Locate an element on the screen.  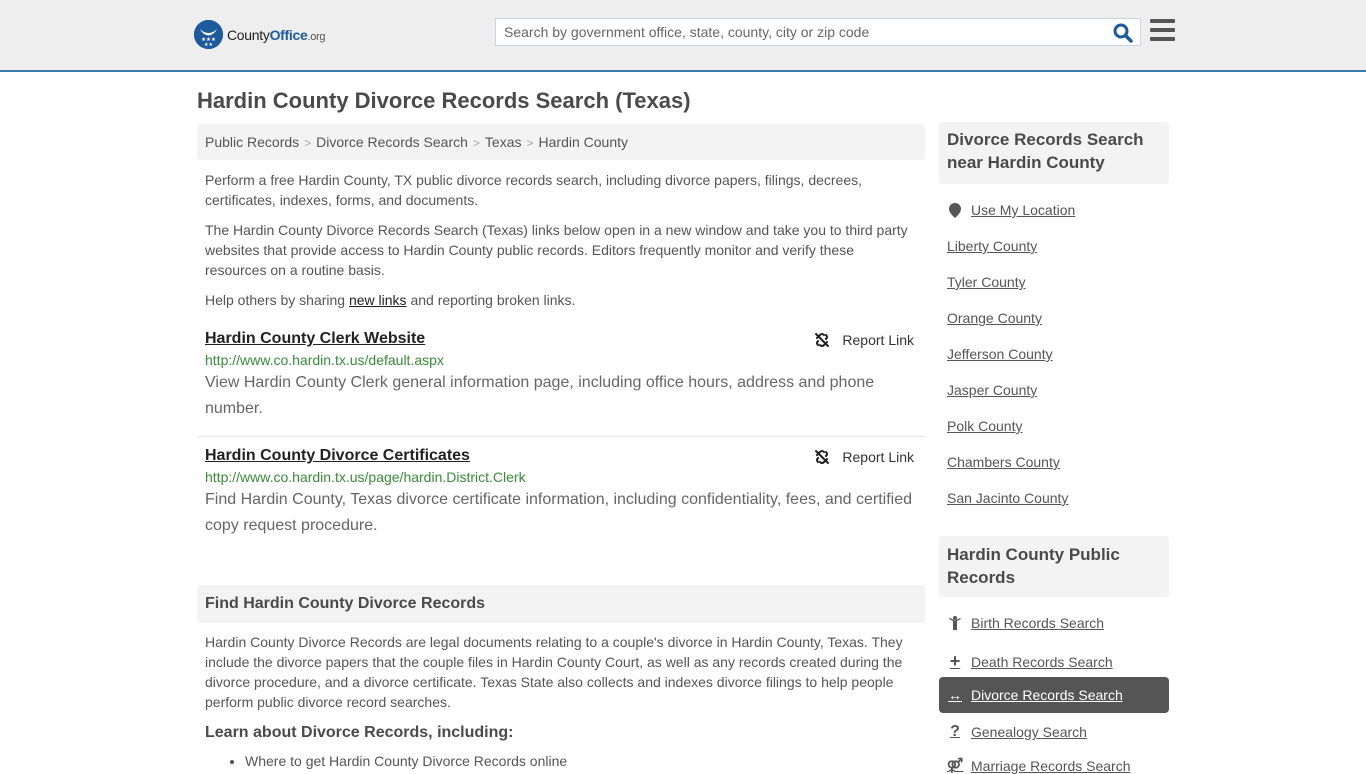
nearby-county-link: Jasper County is located at coordinates (992, 390).